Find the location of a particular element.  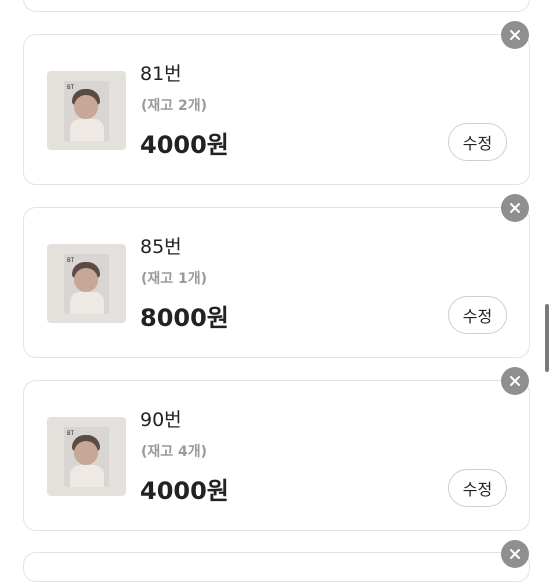

product-stock: (재고 1개) is located at coordinates (174, 279).